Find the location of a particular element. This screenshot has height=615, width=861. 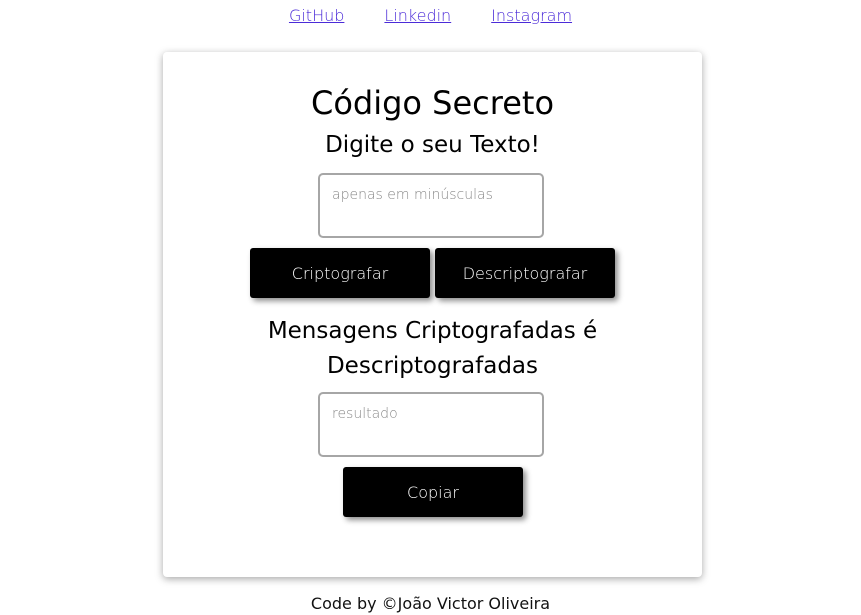

top-nav: GitHub Linkedin Instagram is located at coordinates (430, 15).